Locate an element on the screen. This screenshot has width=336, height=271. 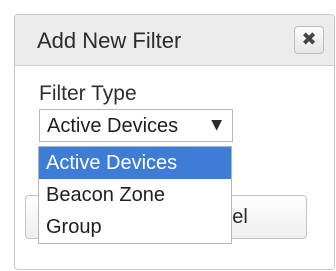
filter-type-select: Active Devices ▼ is located at coordinates (136, 125).